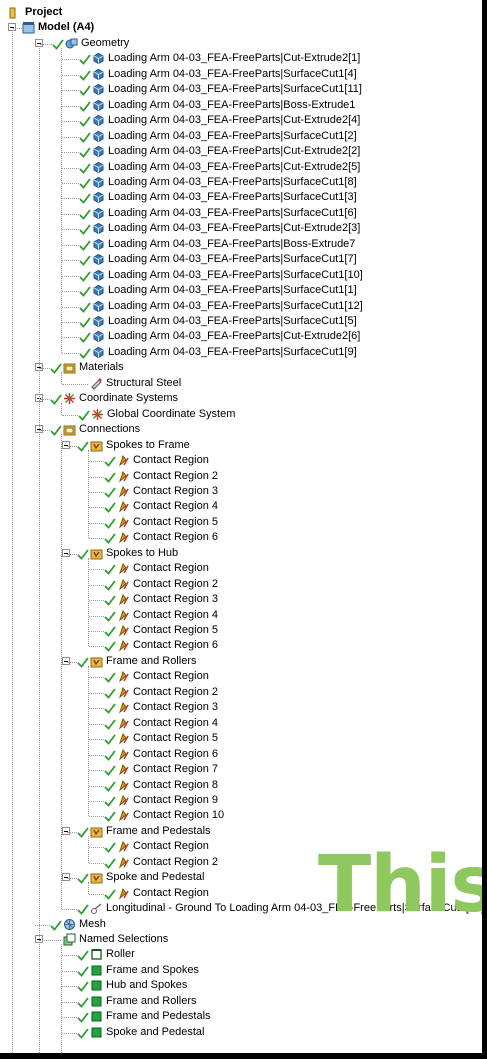  Describe the element at coordinates (175, 583) in the screenshot. I see `tree-node-label: Contact Region 2` at that location.